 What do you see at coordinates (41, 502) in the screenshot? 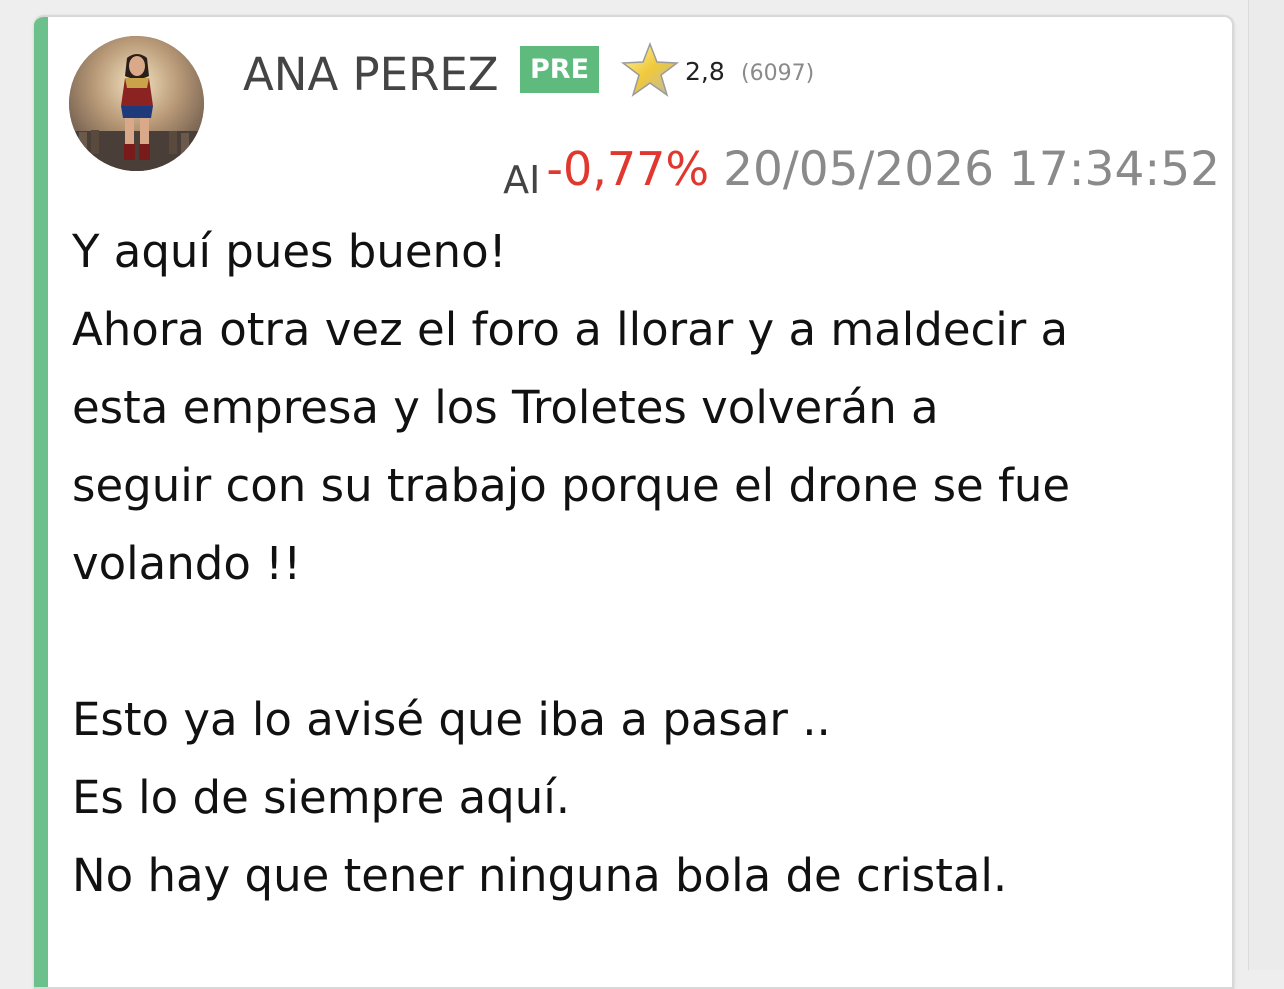
I see `post-accent-bar` at bounding box center [41, 502].